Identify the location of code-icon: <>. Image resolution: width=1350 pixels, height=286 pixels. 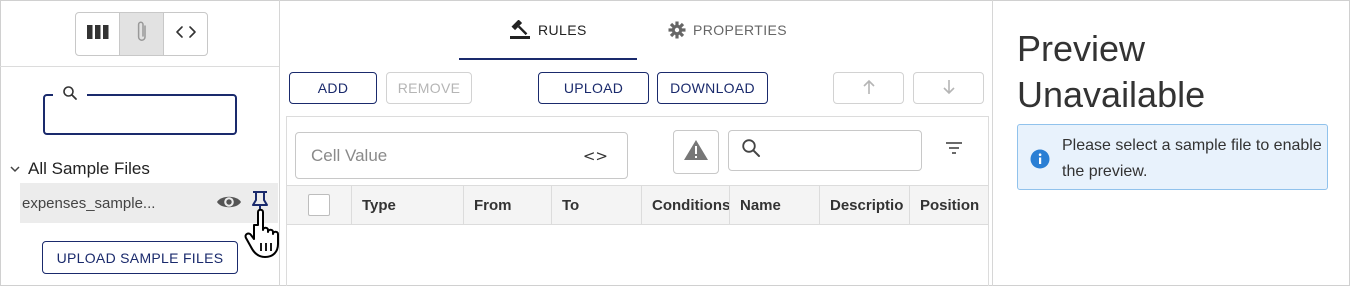
(595, 156).